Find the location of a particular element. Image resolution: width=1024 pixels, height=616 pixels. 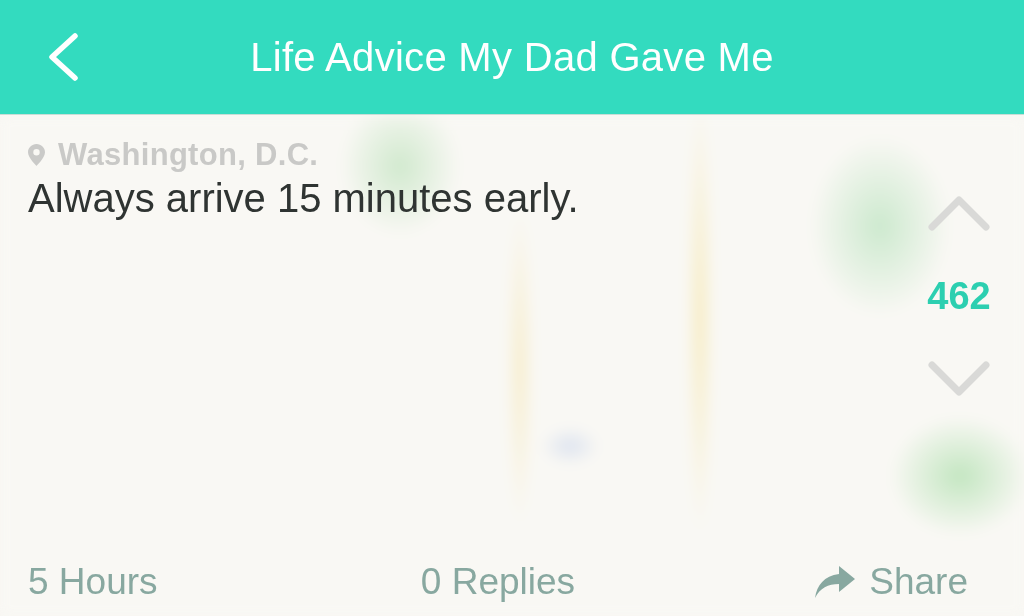

post-age: 5 Hours is located at coordinates (93, 581).